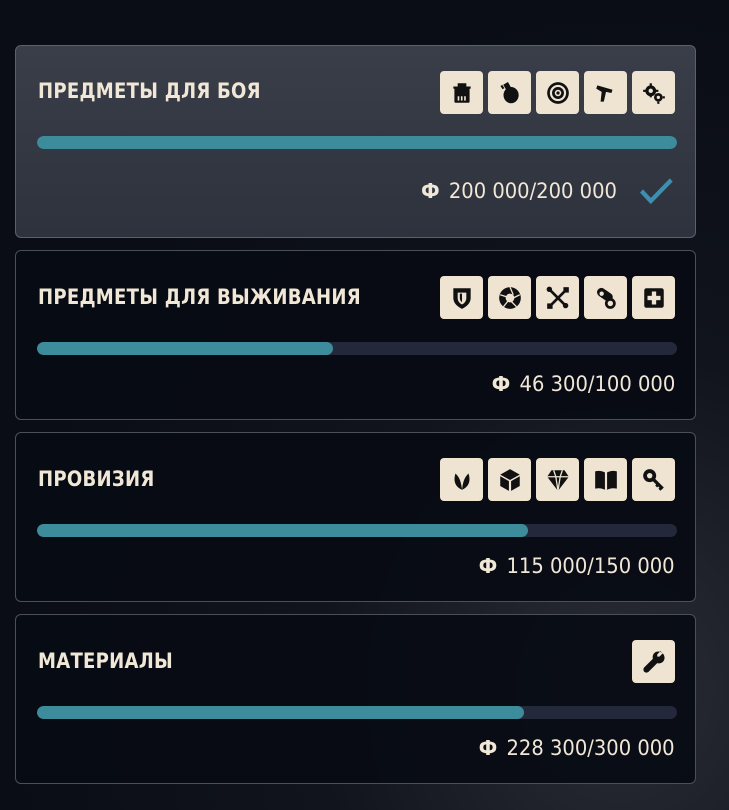 The height and width of the screenshot is (810, 729). I want to click on target-icon, so click(557, 92).